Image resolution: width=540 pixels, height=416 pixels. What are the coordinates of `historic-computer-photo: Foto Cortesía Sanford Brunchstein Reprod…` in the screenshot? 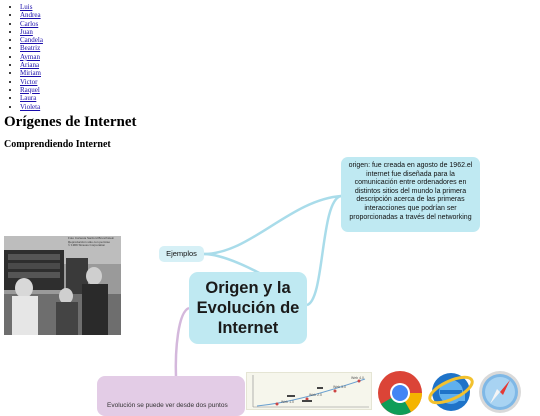 It's located at (62, 285).